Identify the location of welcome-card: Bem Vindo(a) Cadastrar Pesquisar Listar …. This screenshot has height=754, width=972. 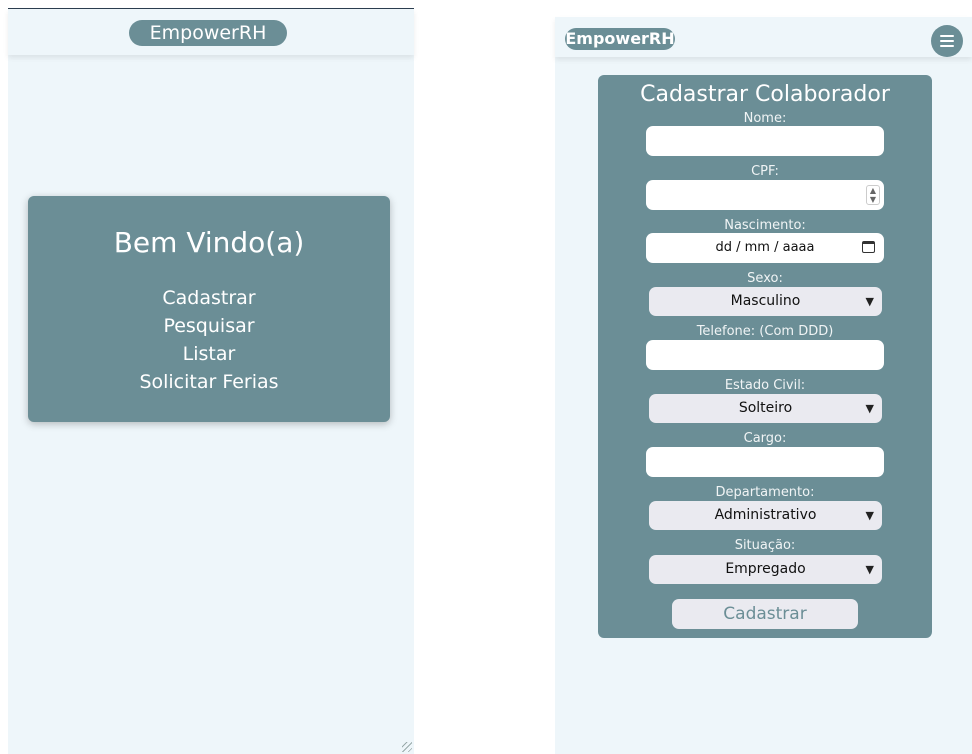
(209, 309).